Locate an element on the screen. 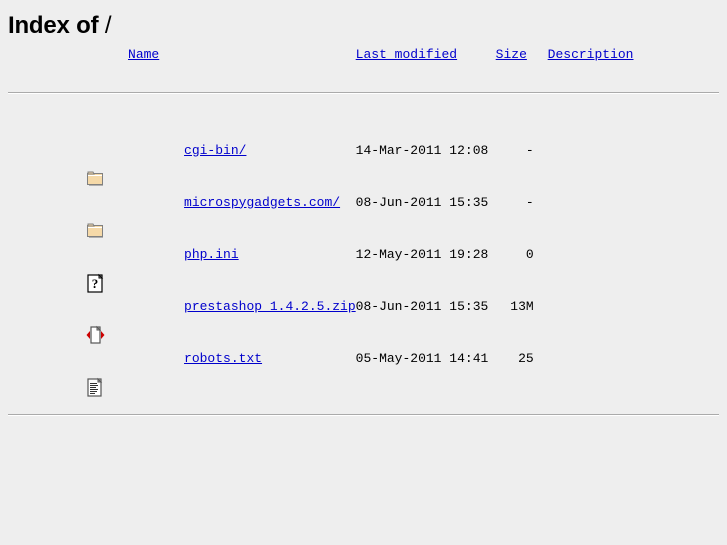 This screenshot has height=545, width=727. page-title-prefix: Index of is located at coordinates (53, 25).